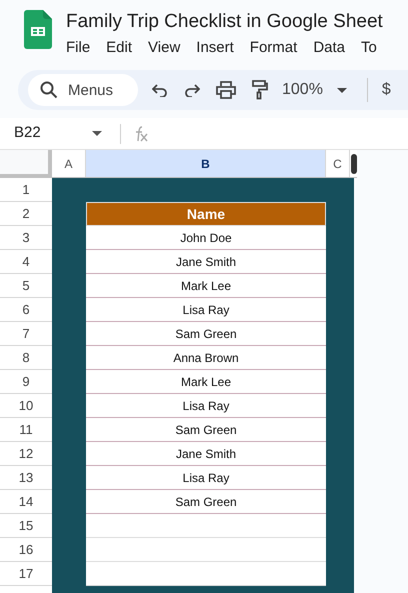  Describe the element at coordinates (215, 48) in the screenshot. I see `menu-item: Insert` at that location.